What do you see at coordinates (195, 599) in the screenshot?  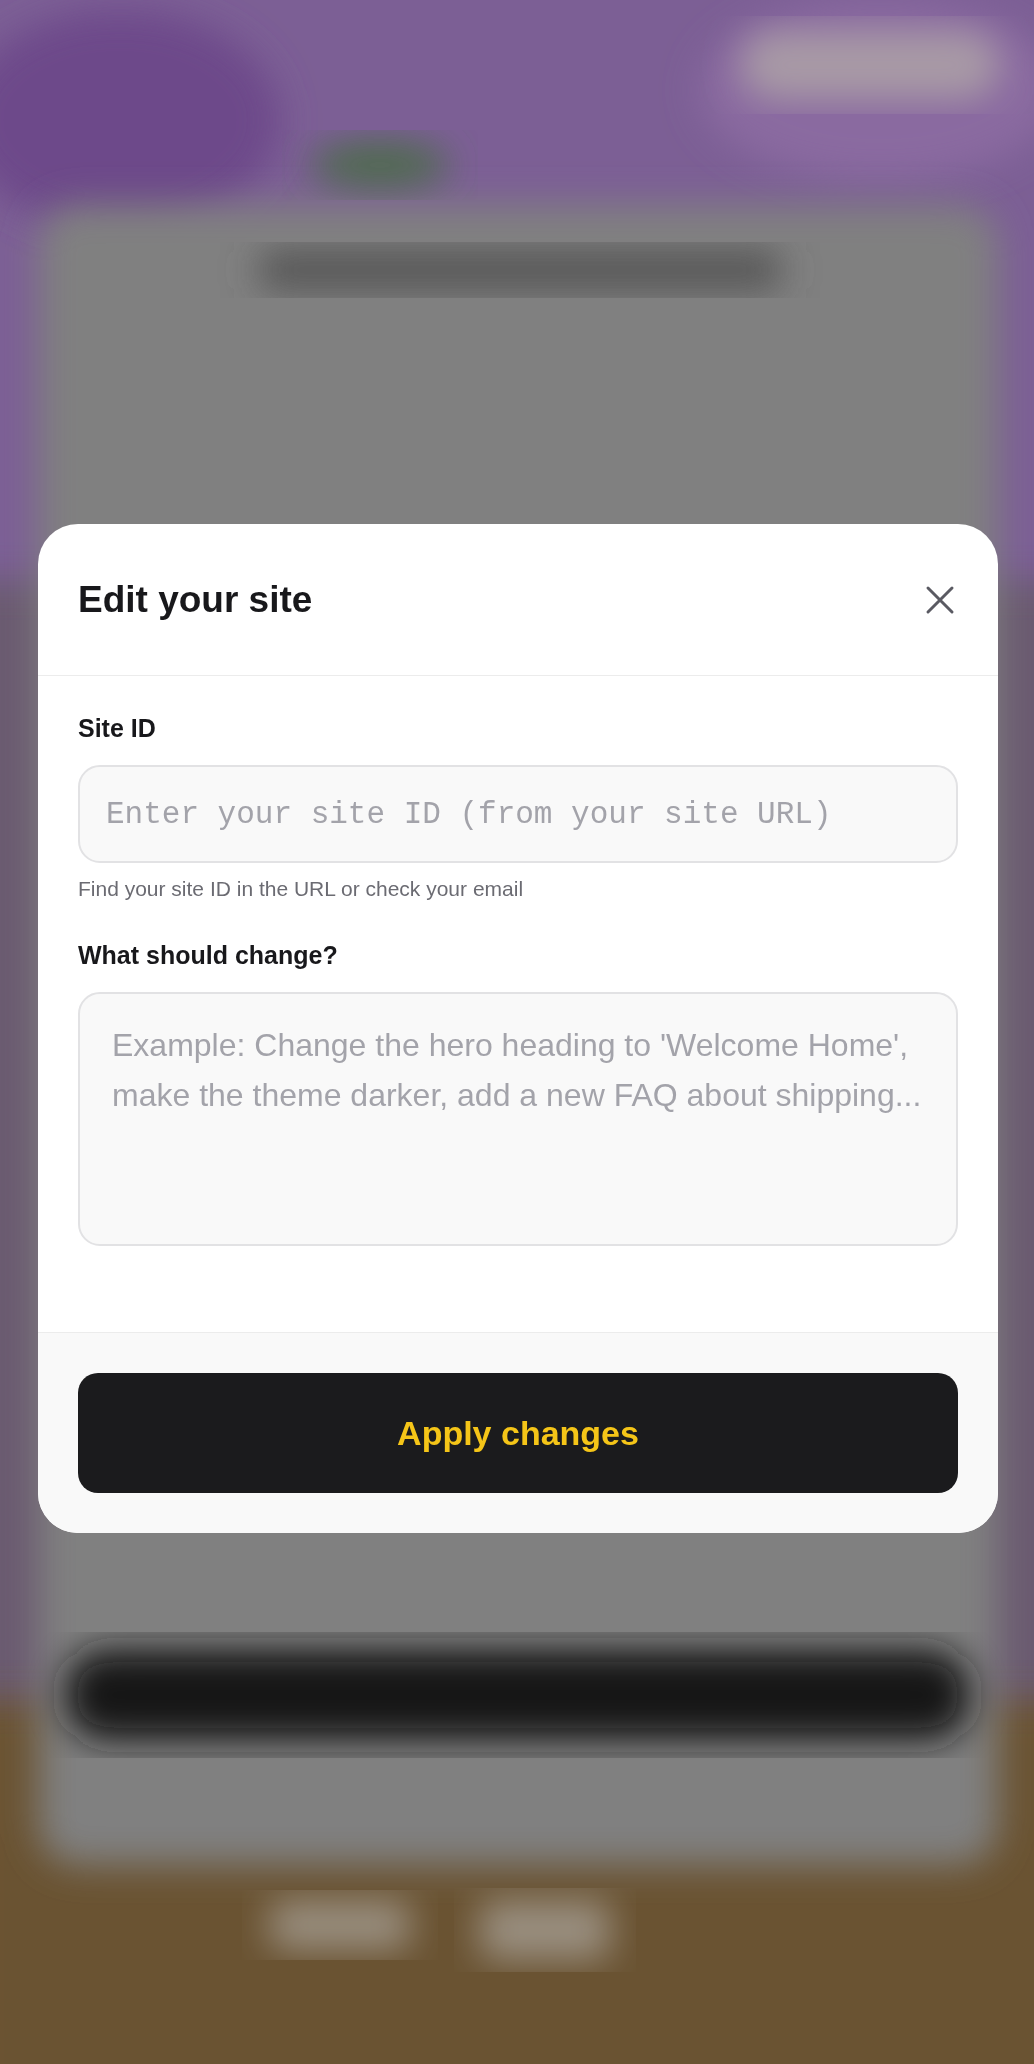 I see `dialog-title: Edit your site` at bounding box center [195, 599].